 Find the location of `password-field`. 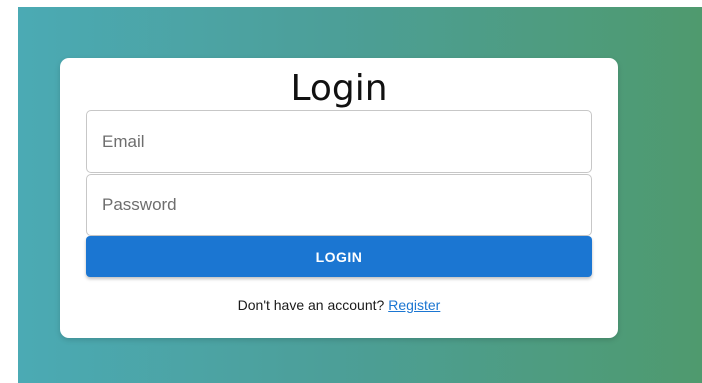

password-field is located at coordinates (339, 205).